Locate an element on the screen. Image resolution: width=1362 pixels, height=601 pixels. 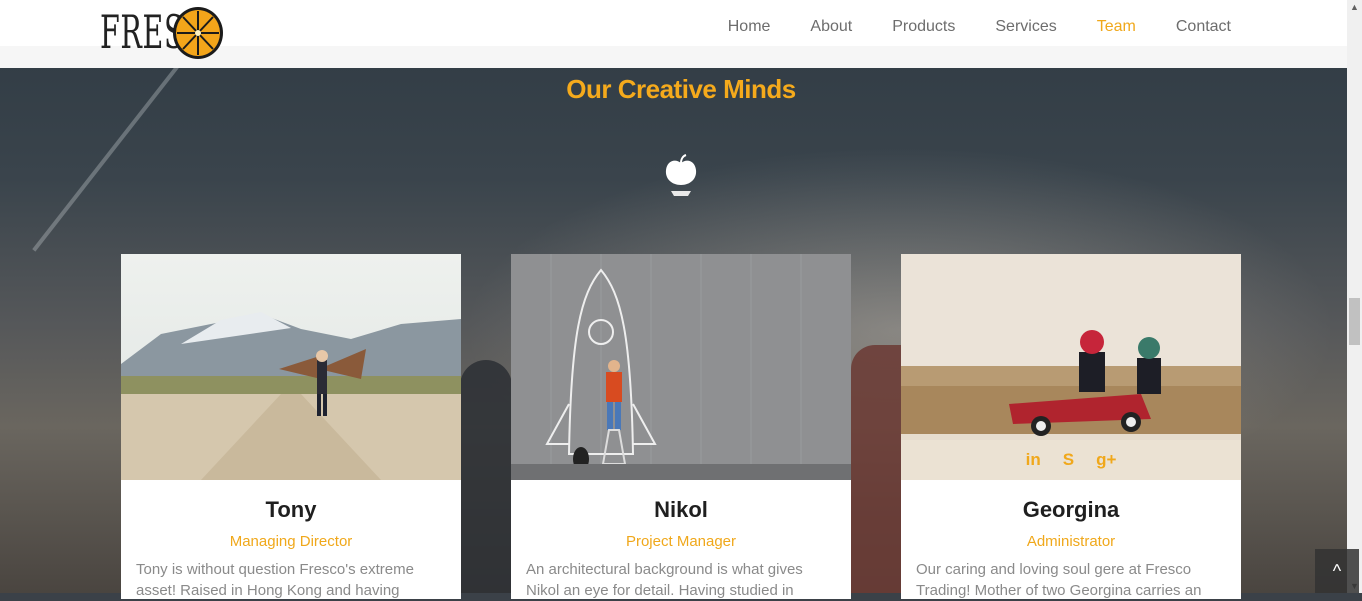
scroll-up-arrow-icon: ▲ is located at coordinates (1354, 7).